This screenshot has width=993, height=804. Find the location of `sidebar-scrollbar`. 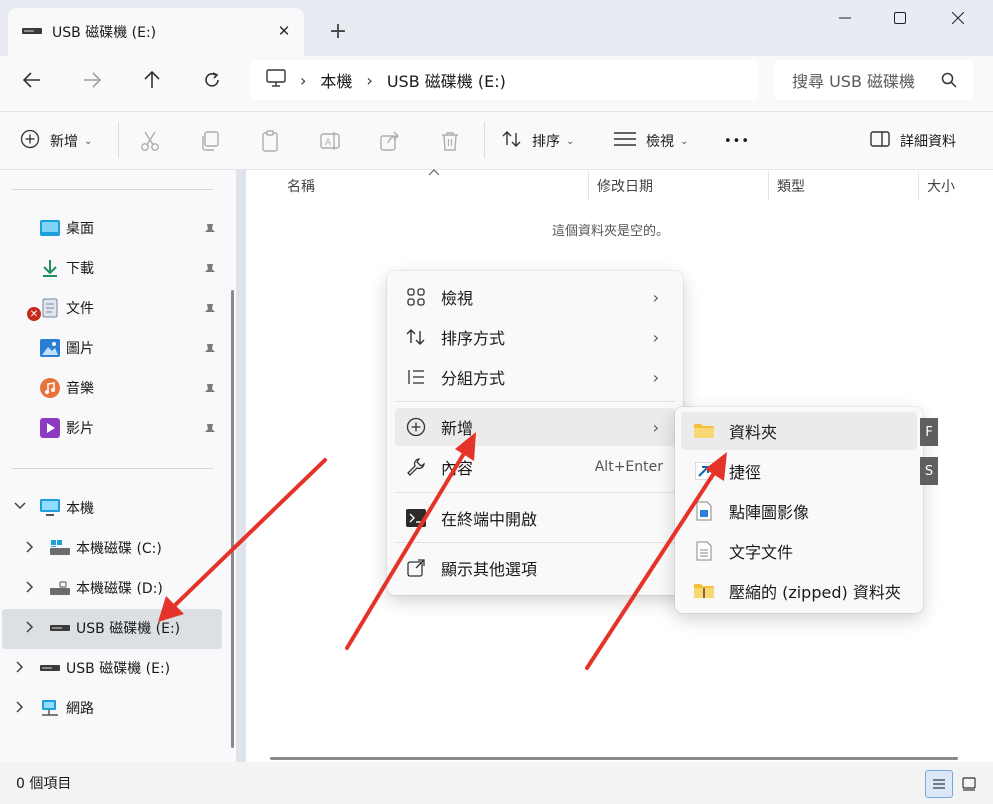

sidebar-scrollbar is located at coordinates (232, 519).